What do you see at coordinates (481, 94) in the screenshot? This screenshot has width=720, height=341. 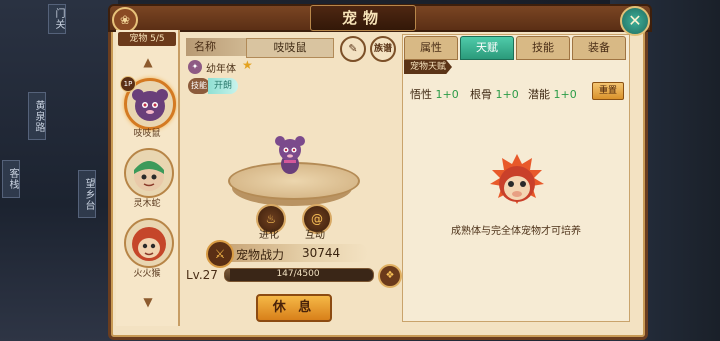 I see `stat-label: 根骨` at bounding box center [481, 94].